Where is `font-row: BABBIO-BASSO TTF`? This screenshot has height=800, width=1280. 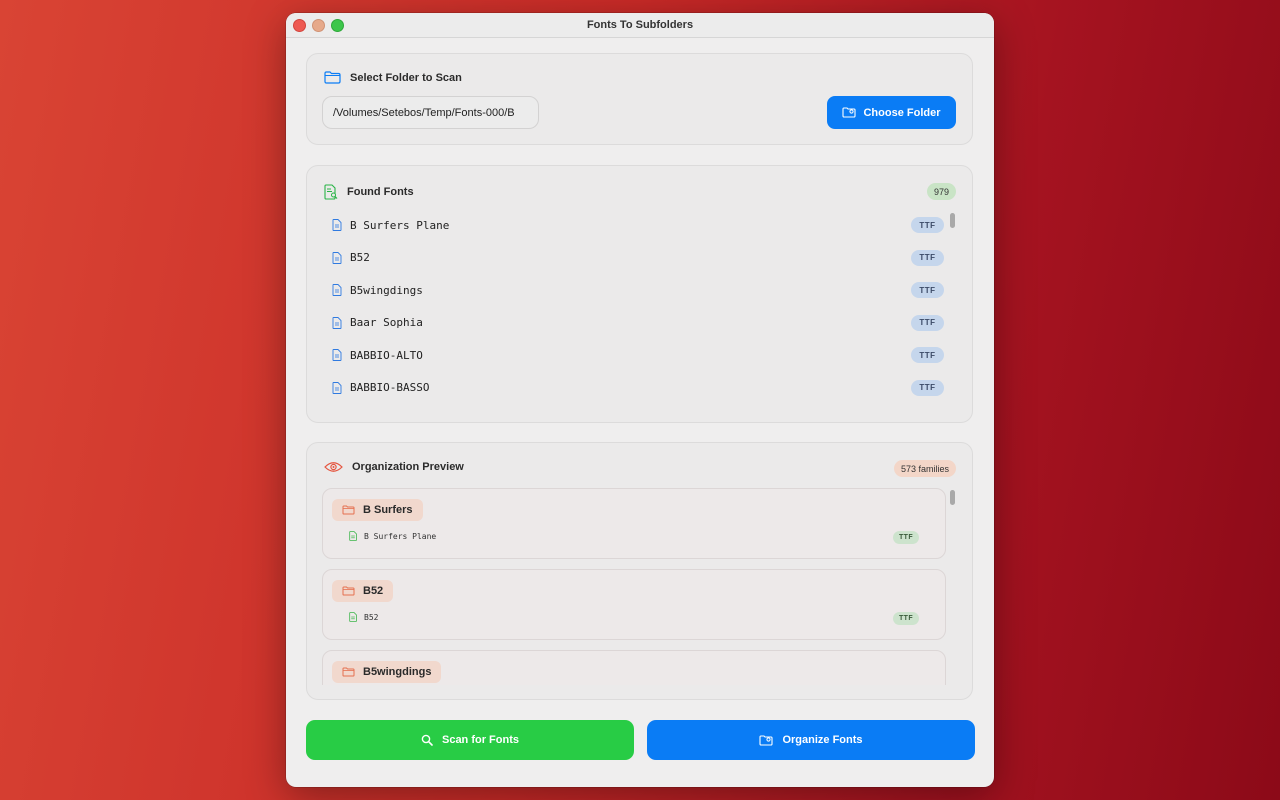 font-row: BABBIO-BASSO TTF is located at coordinates (640, 388).